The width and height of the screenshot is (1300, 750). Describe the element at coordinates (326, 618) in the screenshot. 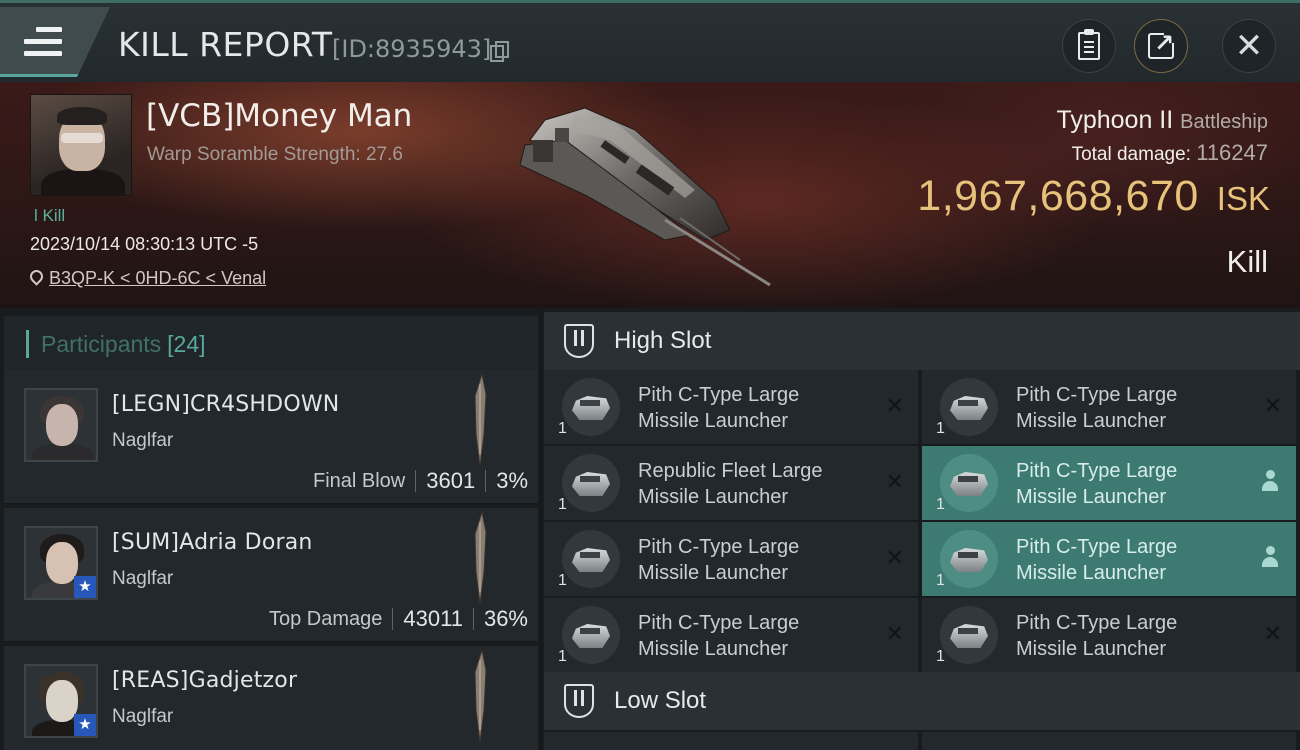

I see `participant-tag: Top Damage` at that location.